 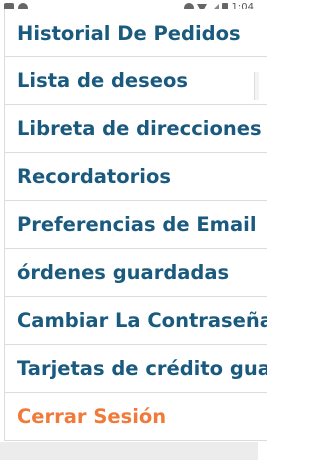 I want to click on footer-band, so click(x=129, y=451).